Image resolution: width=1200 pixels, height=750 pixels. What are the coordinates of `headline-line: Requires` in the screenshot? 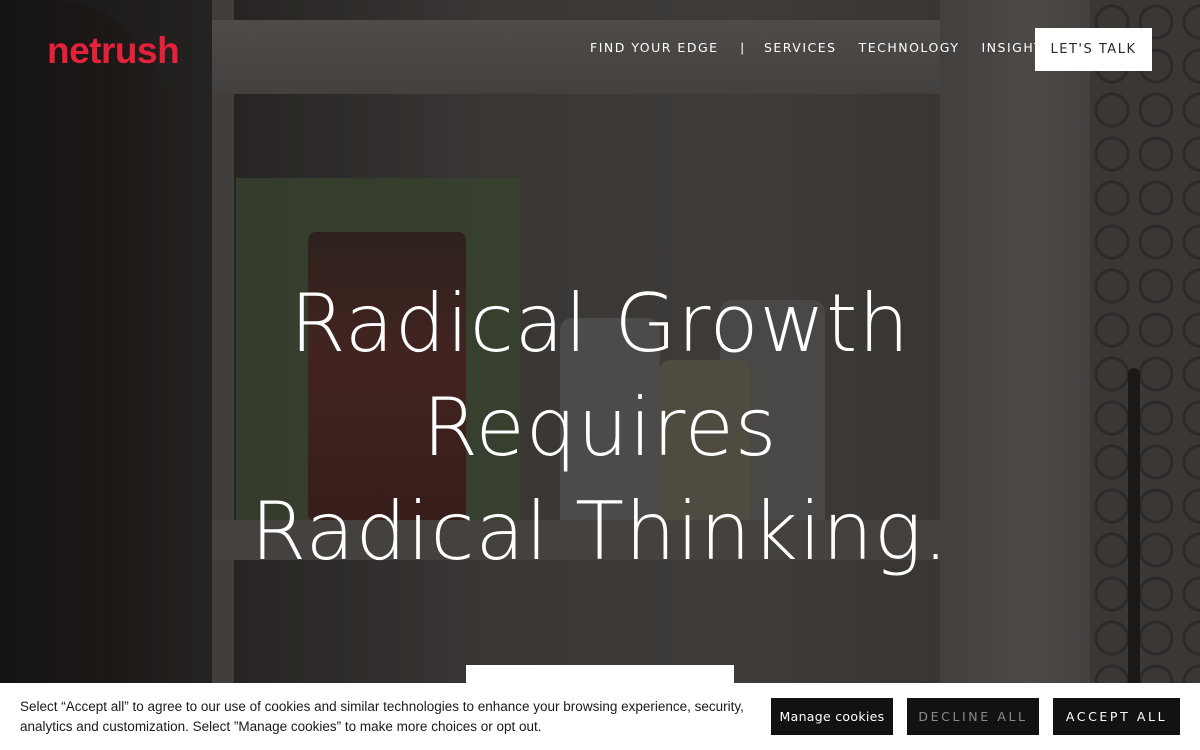 It's located at (600, 427).